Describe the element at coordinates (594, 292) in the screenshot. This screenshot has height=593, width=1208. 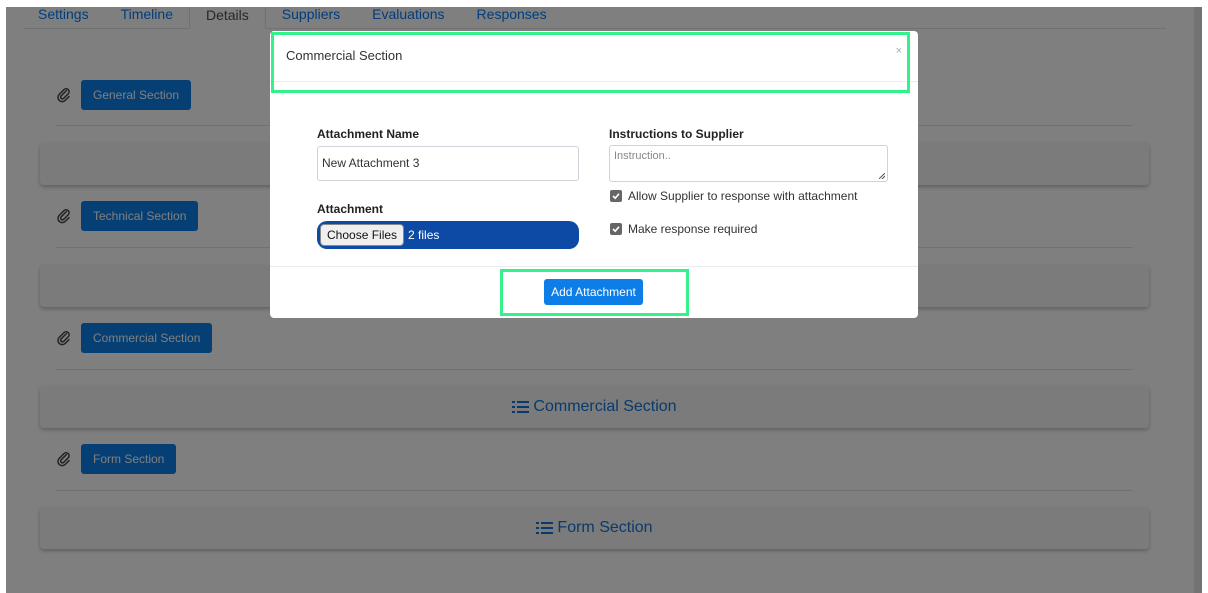
I see `button-highlight-frame` at that location.